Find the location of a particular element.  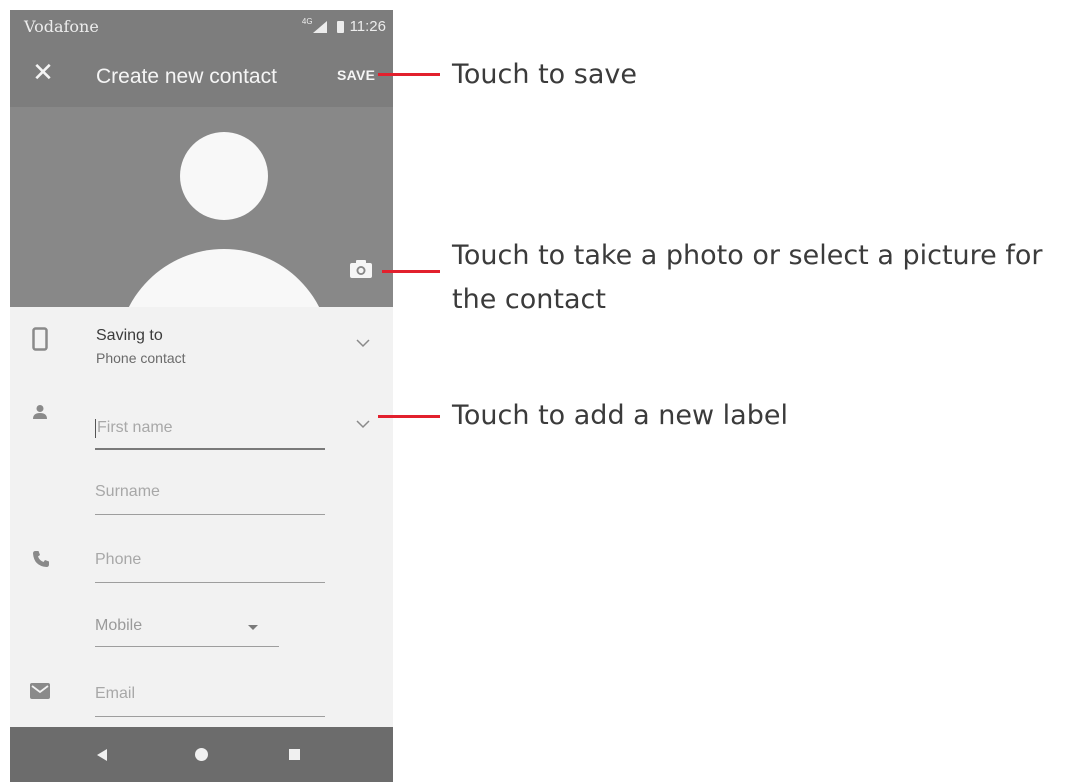

photo-callout-line2: the contact is located at coordinates (529, 299).